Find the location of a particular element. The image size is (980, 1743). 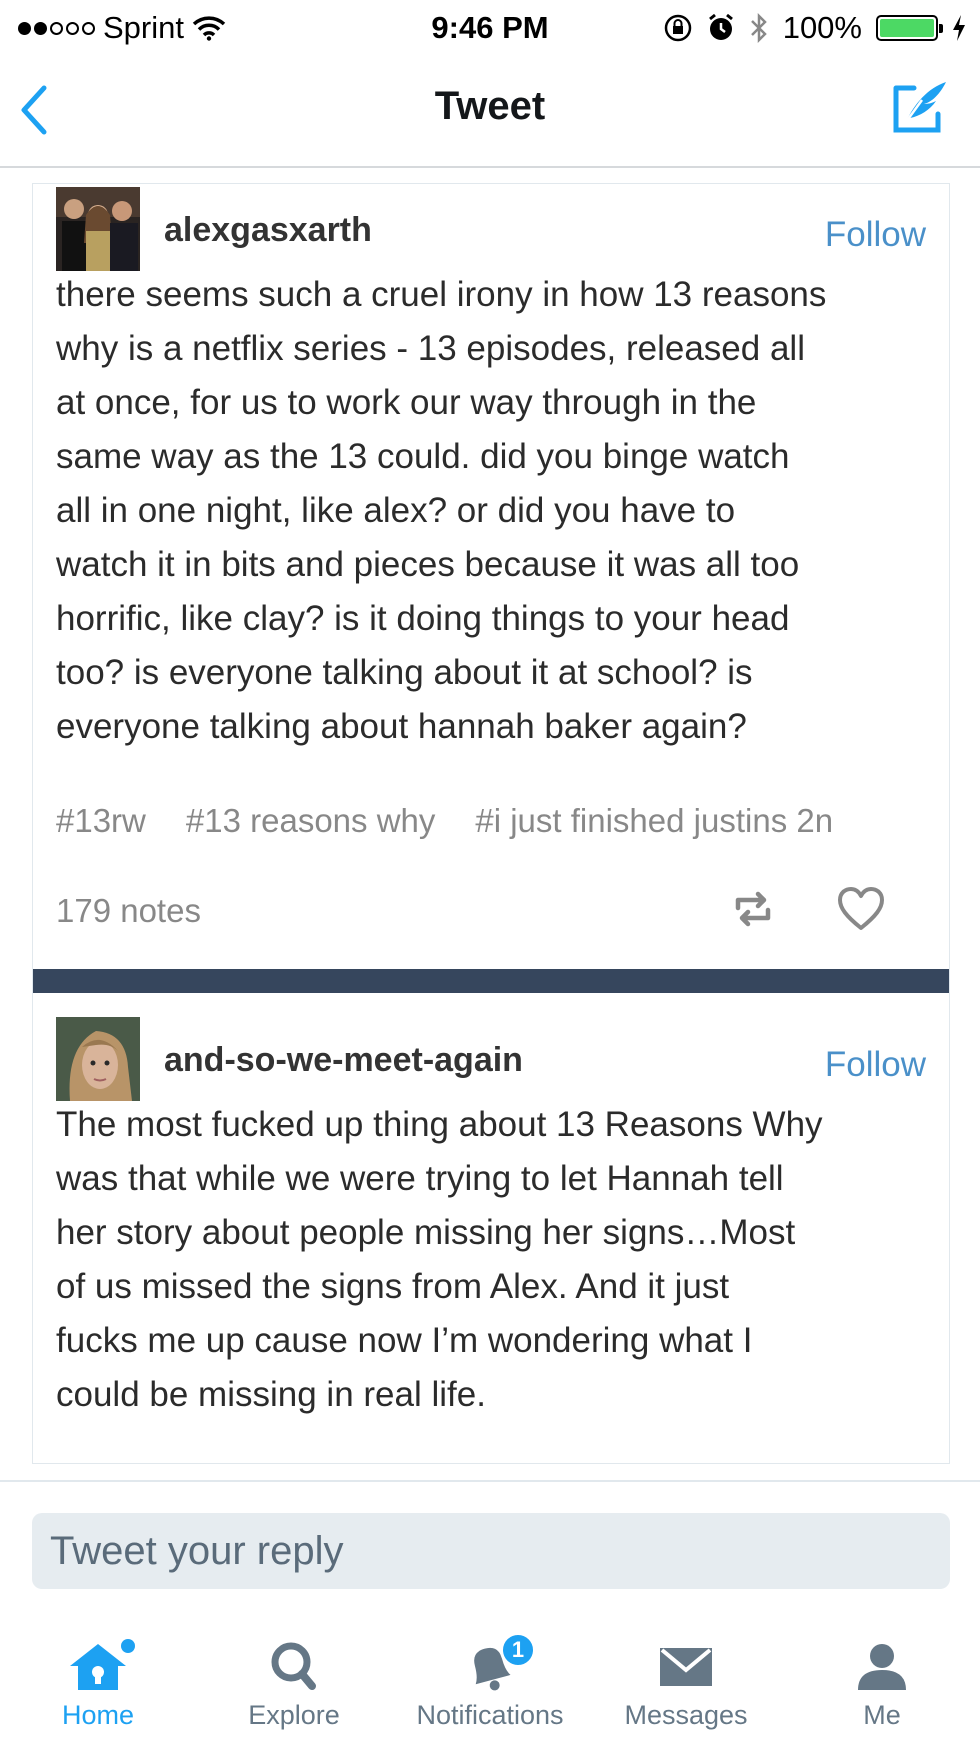

compose-button is located at coordinates (920, 106).